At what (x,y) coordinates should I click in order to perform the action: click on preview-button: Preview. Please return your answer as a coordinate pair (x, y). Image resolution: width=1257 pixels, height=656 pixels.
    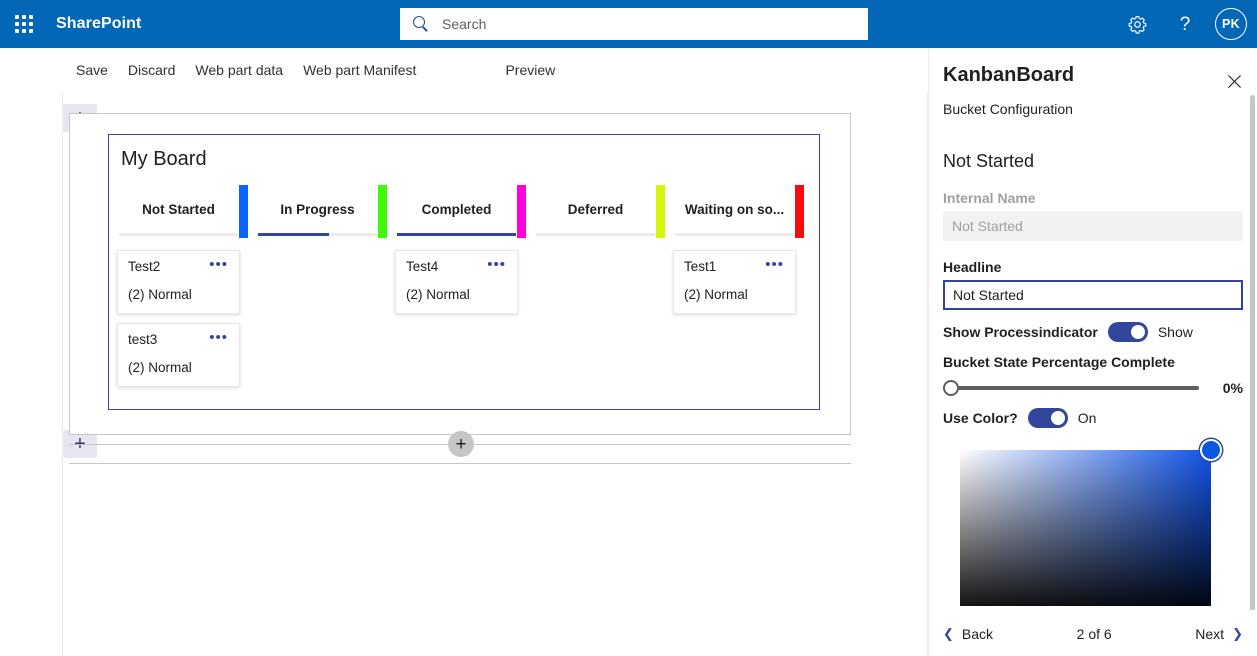
    Looking at the image, I should click on (530, 70).